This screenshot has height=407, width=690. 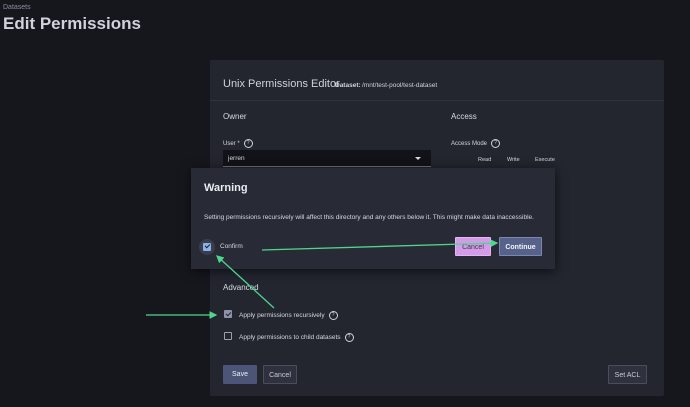 What do you see at coordinates (245, 282) in the screenshot?
I see `arrow-to-confirm-checkbox` at bounding box center [245, 282].